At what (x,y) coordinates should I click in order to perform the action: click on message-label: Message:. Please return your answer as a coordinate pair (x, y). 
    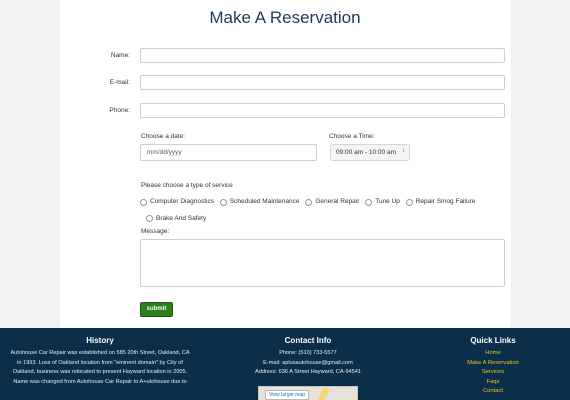
    Looking at the image, I should click on (155, 231).